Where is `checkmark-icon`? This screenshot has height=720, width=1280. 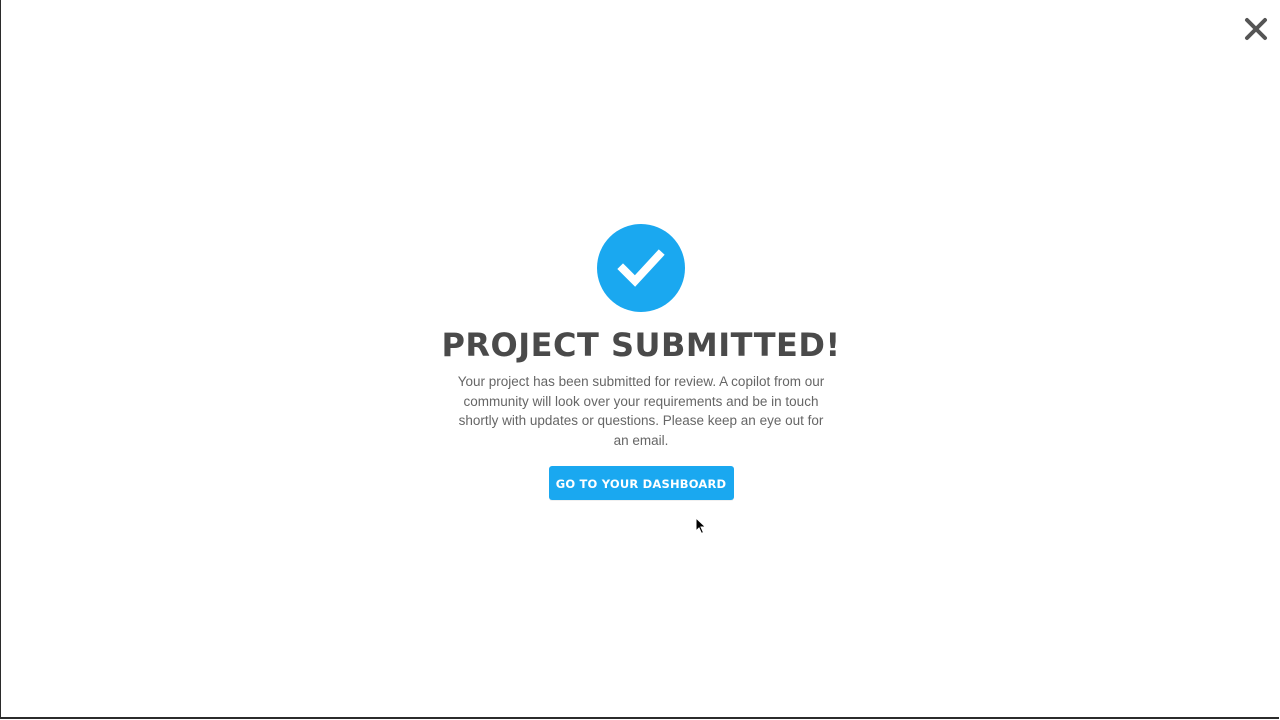
checkmark-icon is located at coordinates (641, 268).